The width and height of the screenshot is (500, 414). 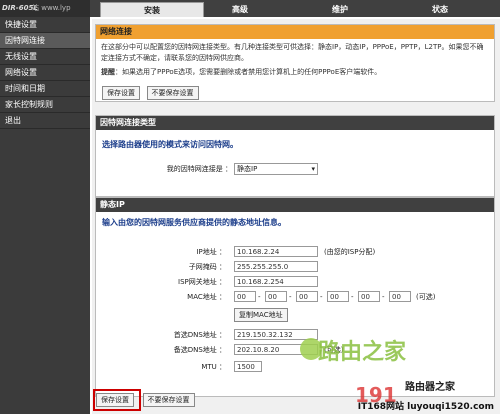 I want to click on mac-hint: (可选), so click(x=426, y=297).